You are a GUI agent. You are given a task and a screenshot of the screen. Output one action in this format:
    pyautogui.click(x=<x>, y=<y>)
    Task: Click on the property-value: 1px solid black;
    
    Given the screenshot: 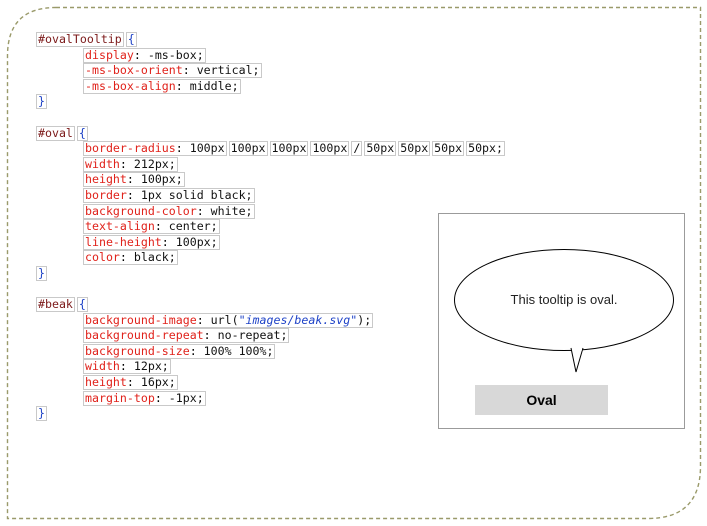 What is the action you would take?
    pyautogui.click(x=196, y=194)
    